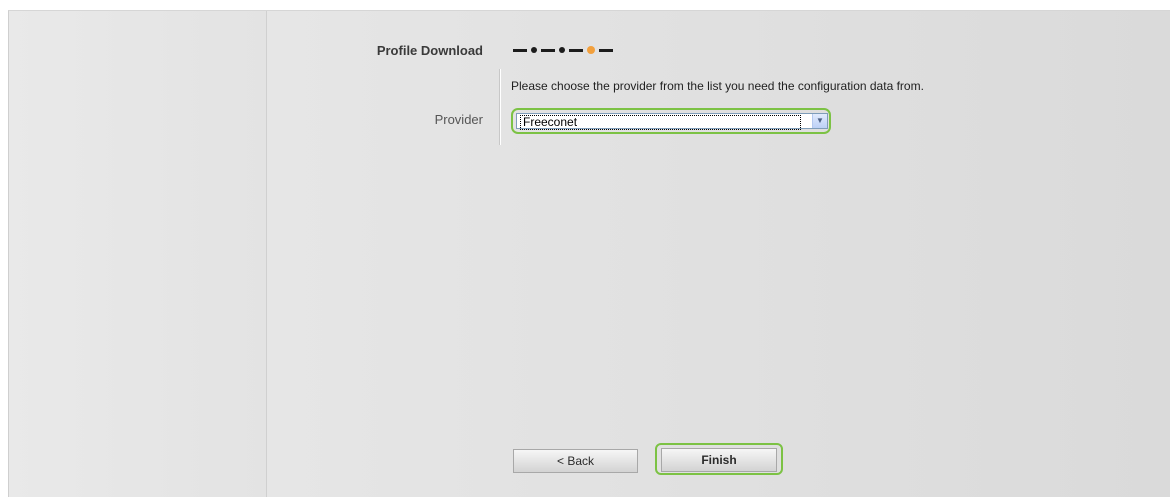  What do you see at coordinates (591, 50) in the screenshot?
I see `progress-step-dot-current` at bounding box center [591, 50].